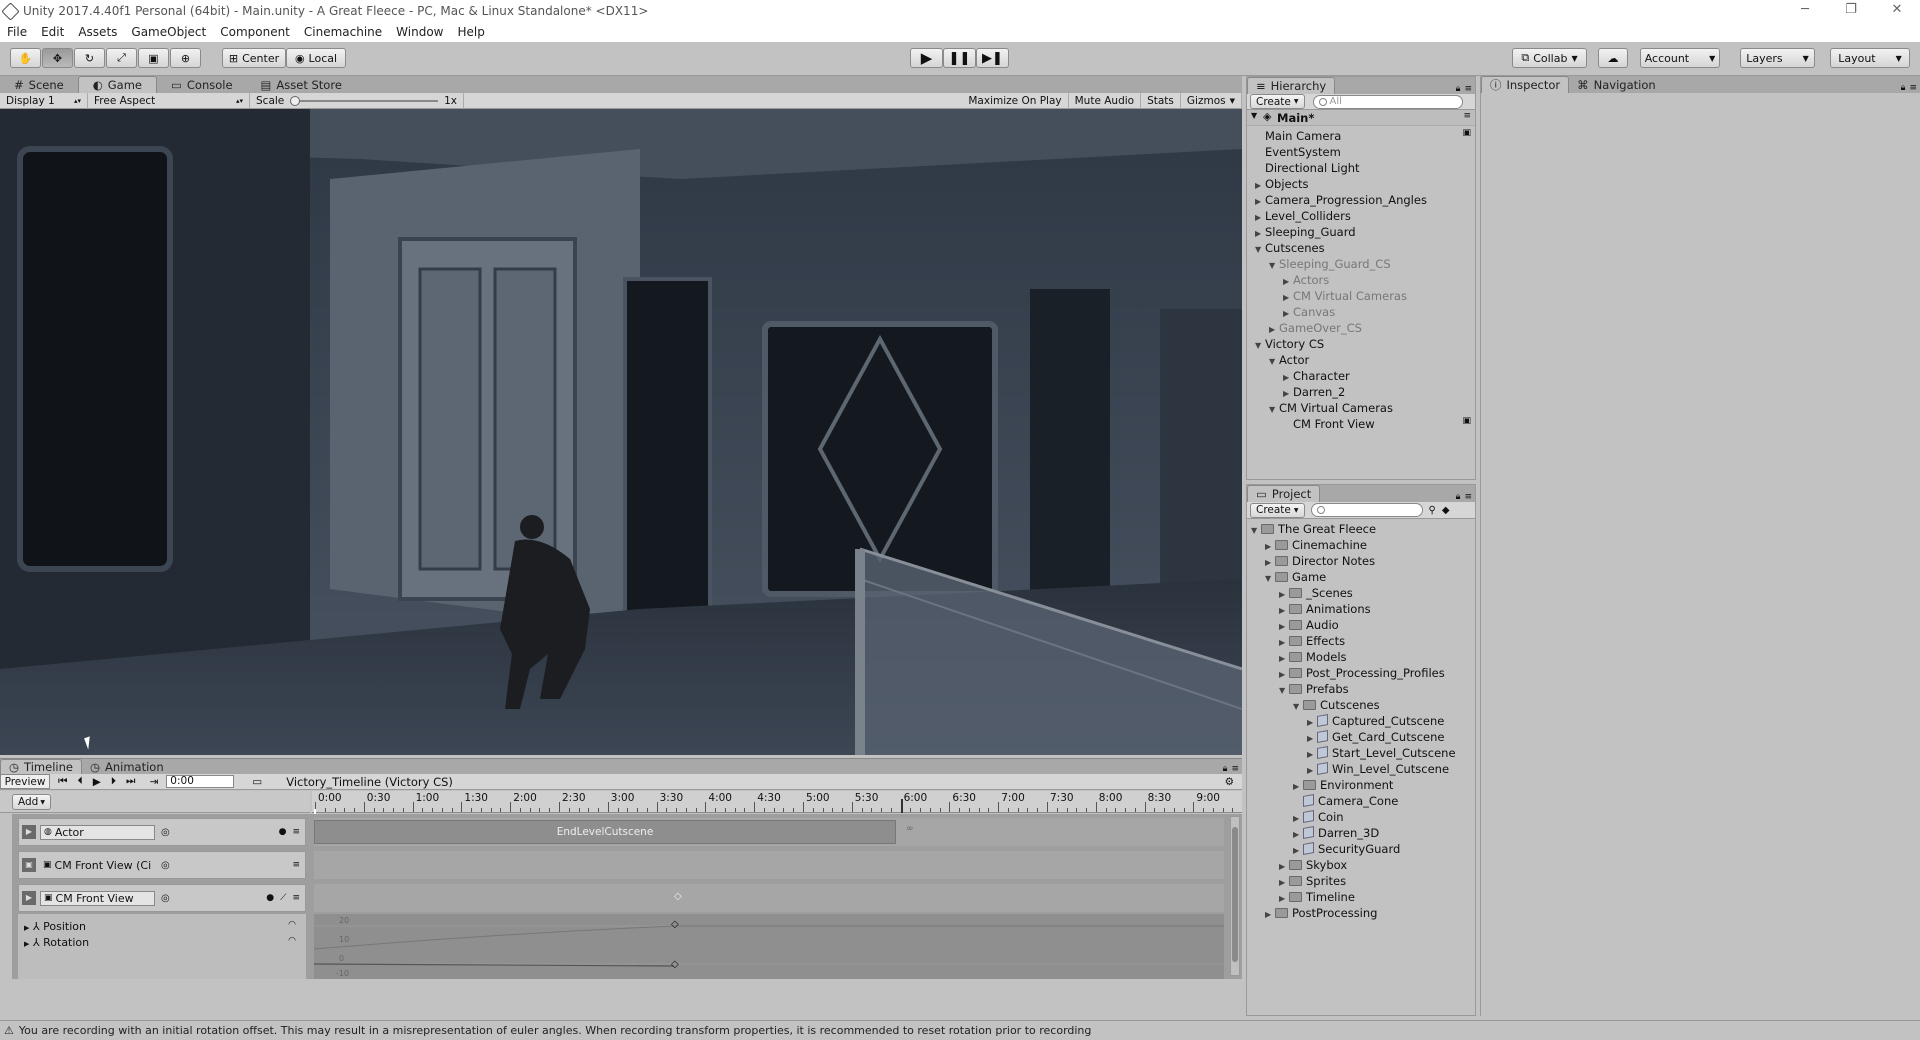  I want to click on project-item: ▶ Get_Card_Cutscene, so click(1375, 737).